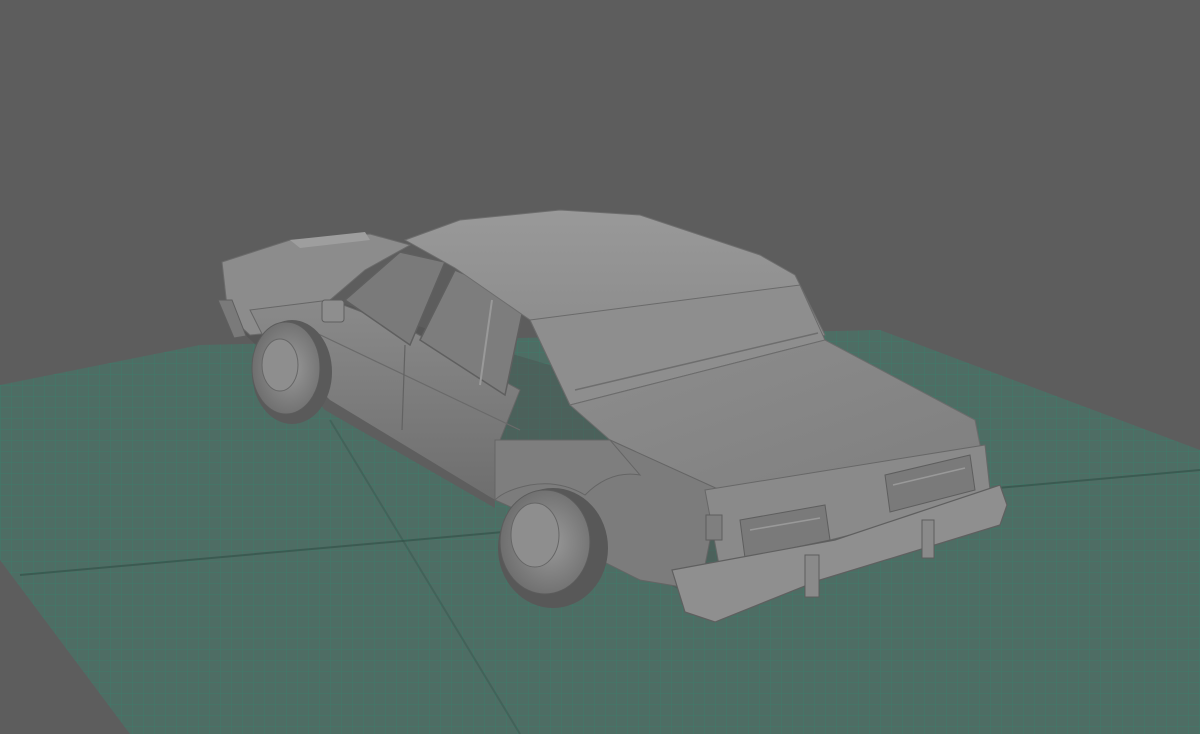 This screenshot has width=1200, height=734. I want to click on car-wheel-rear, so click(553, 548).